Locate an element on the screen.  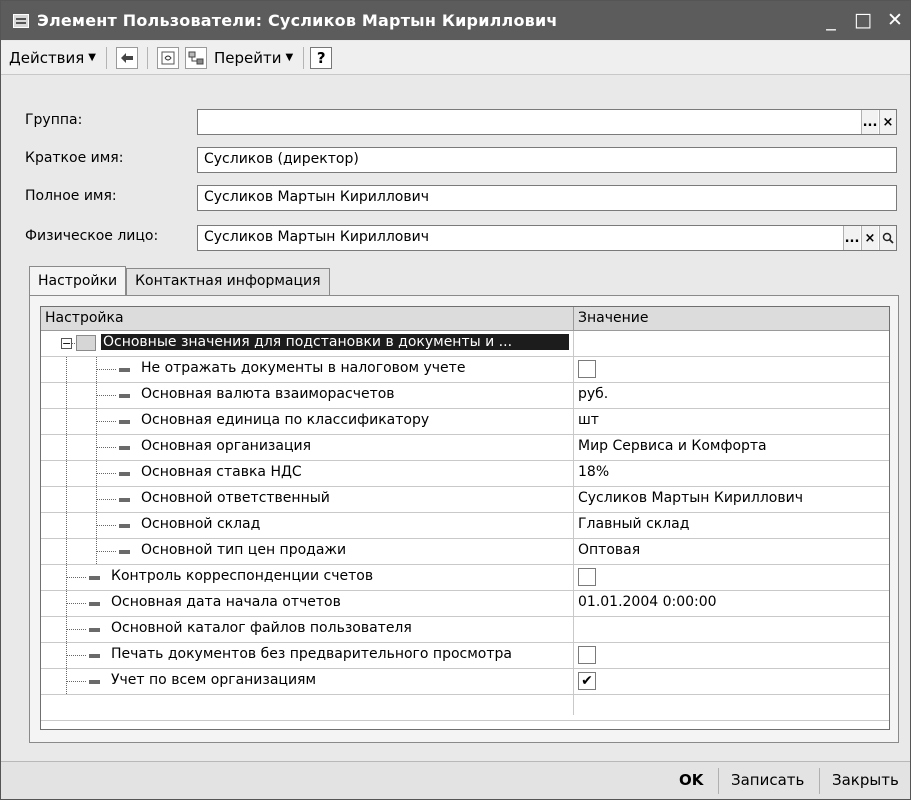
close-window-button: ✕ is located at coordinates (895, 20).